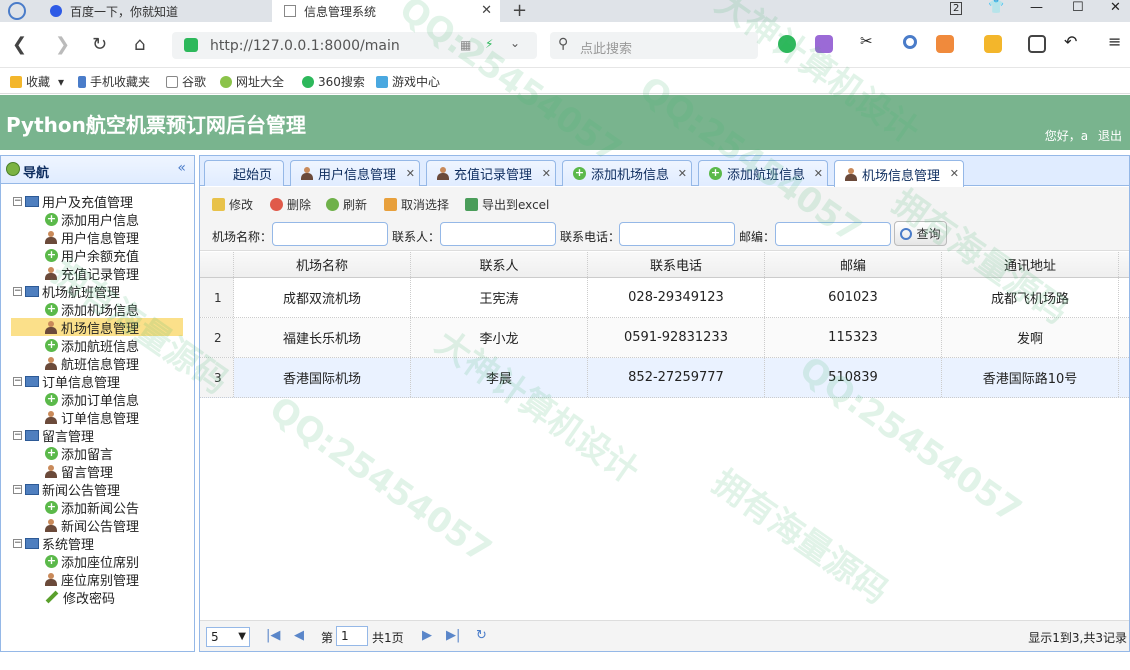  What do you see at coordinates (408, 81) in the screenshot?
I see `bookmark-games: 游戏中心` at bounding box center [408, 81].